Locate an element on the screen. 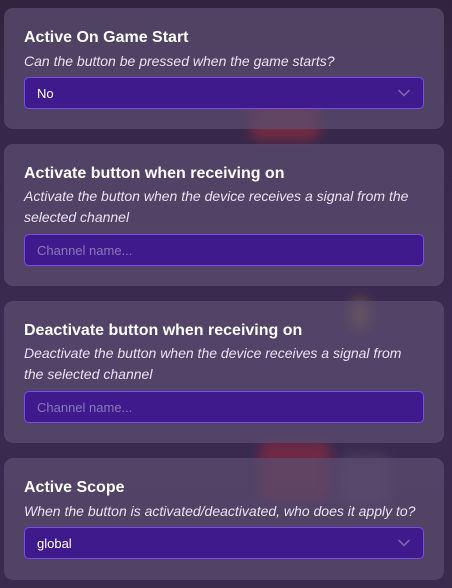 The image size is (452, 588). deactivate-channel-input is located at coordinates (224, 407).